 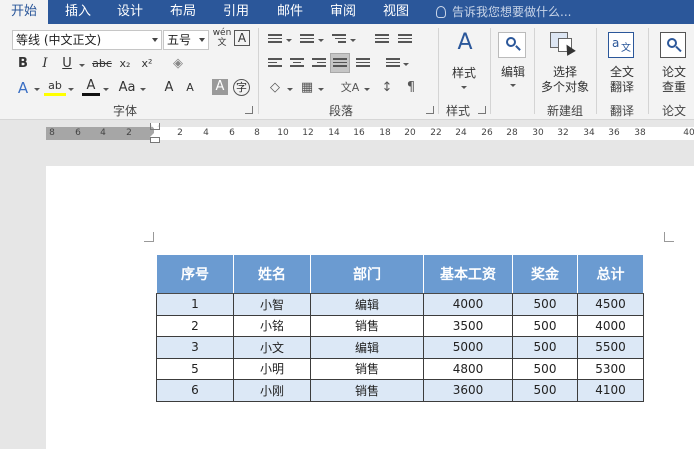 I want to click on highlight-button: ab, so click(x=55, y=87).